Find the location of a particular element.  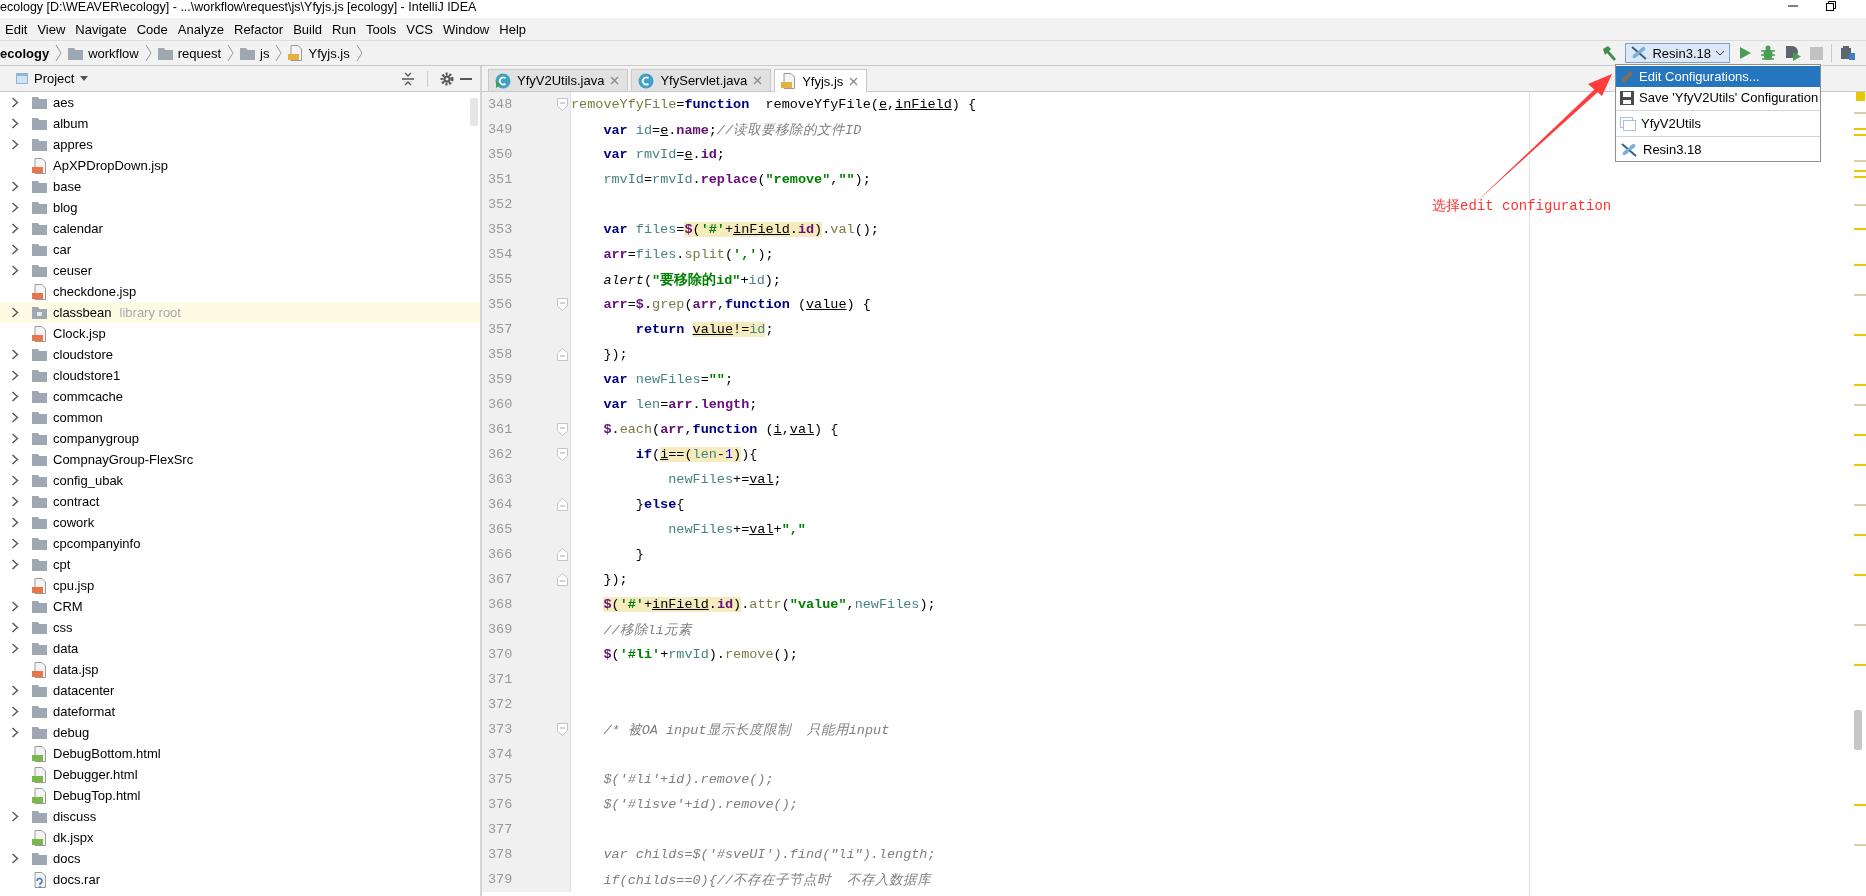

line-number: 358 is located at coordinates (500, 354).